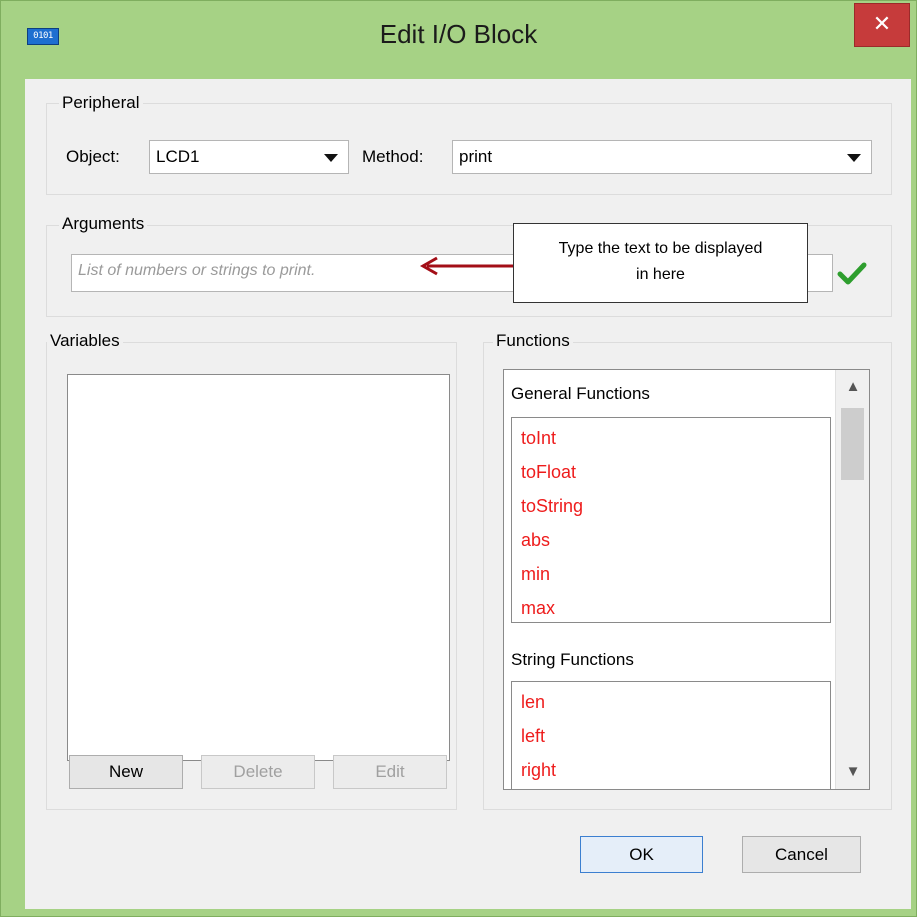  I want to click on annotation-line-1: Type the text to be displayed, so click(660, 248).